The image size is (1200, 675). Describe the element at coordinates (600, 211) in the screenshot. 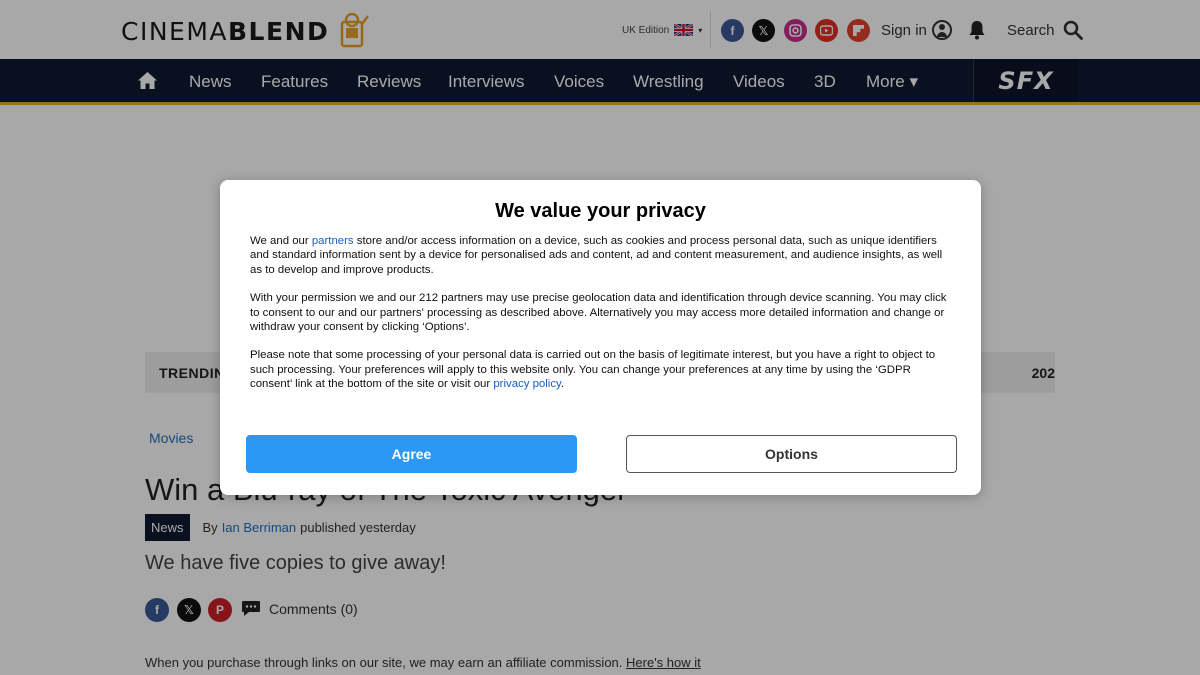

I see `dialog-title: We value your privacy` at that location.